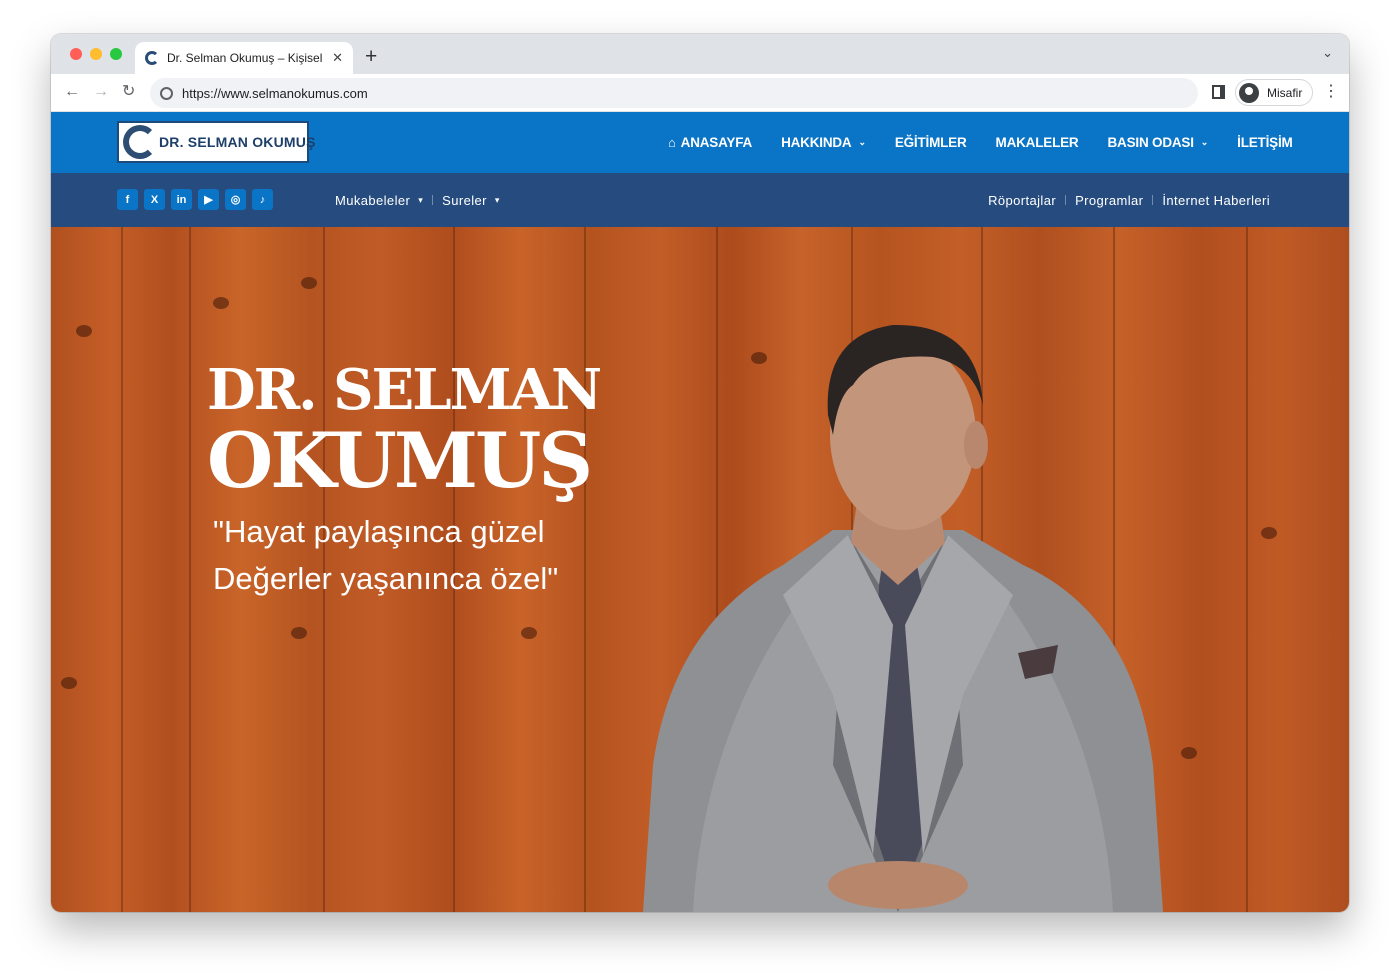 The image size is (1400, 979). I want to click on nav-item-egitimler: EĞİTİMLER, so click(931, 142).